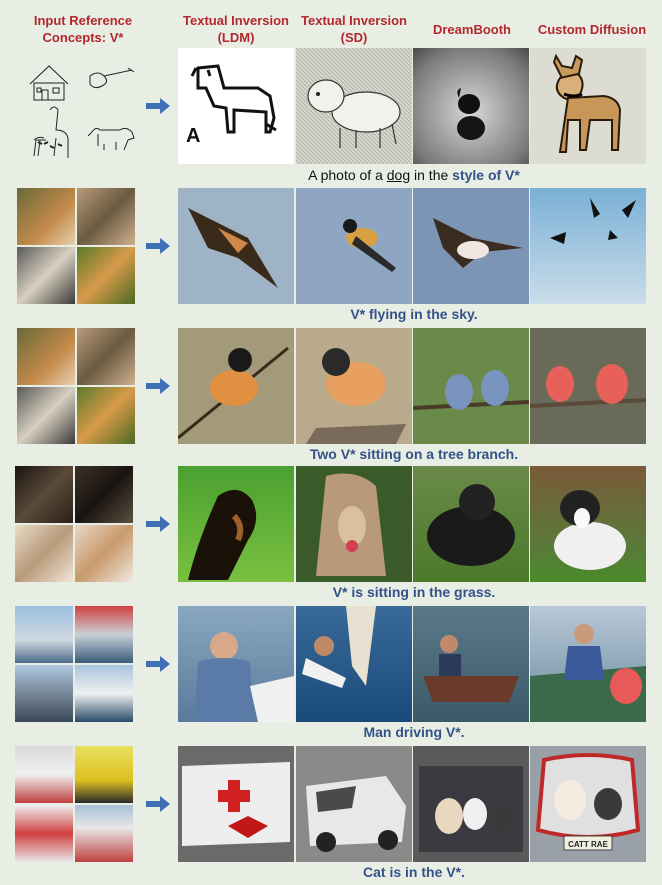 The image size is (662, 885). I want to click on reference-boat-photos, so click(74, 664).